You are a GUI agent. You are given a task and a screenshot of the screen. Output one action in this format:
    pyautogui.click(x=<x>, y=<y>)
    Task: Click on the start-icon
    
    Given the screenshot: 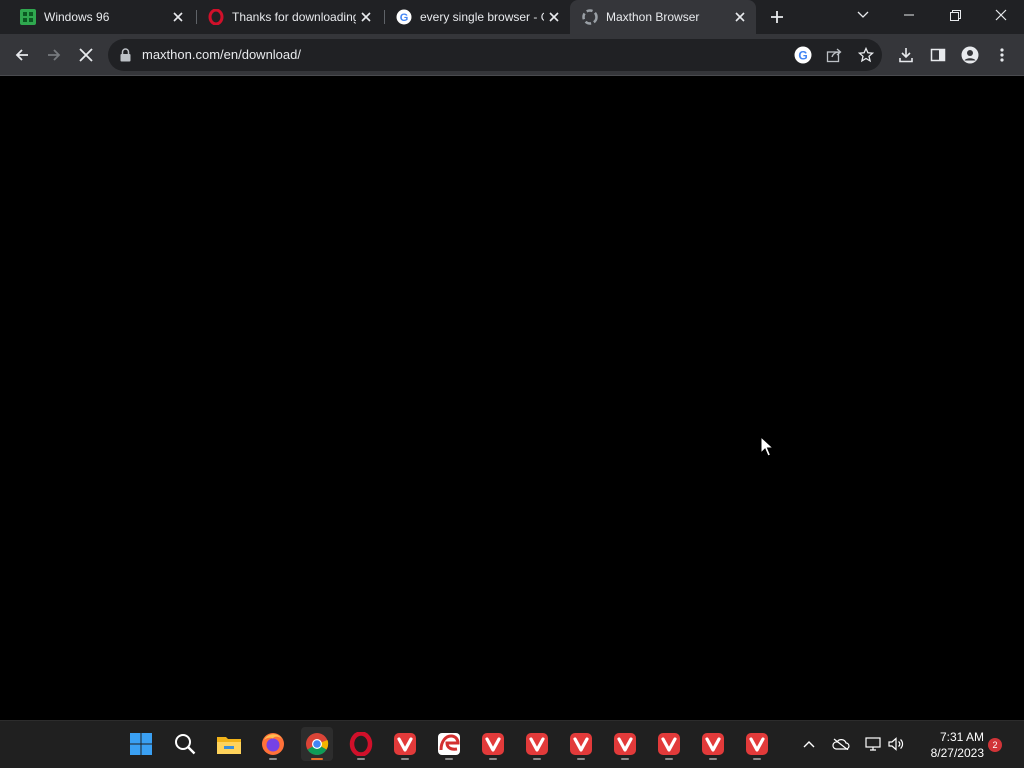 What is the action you would take?
    pyautogui.click(x=141, y=744)
    